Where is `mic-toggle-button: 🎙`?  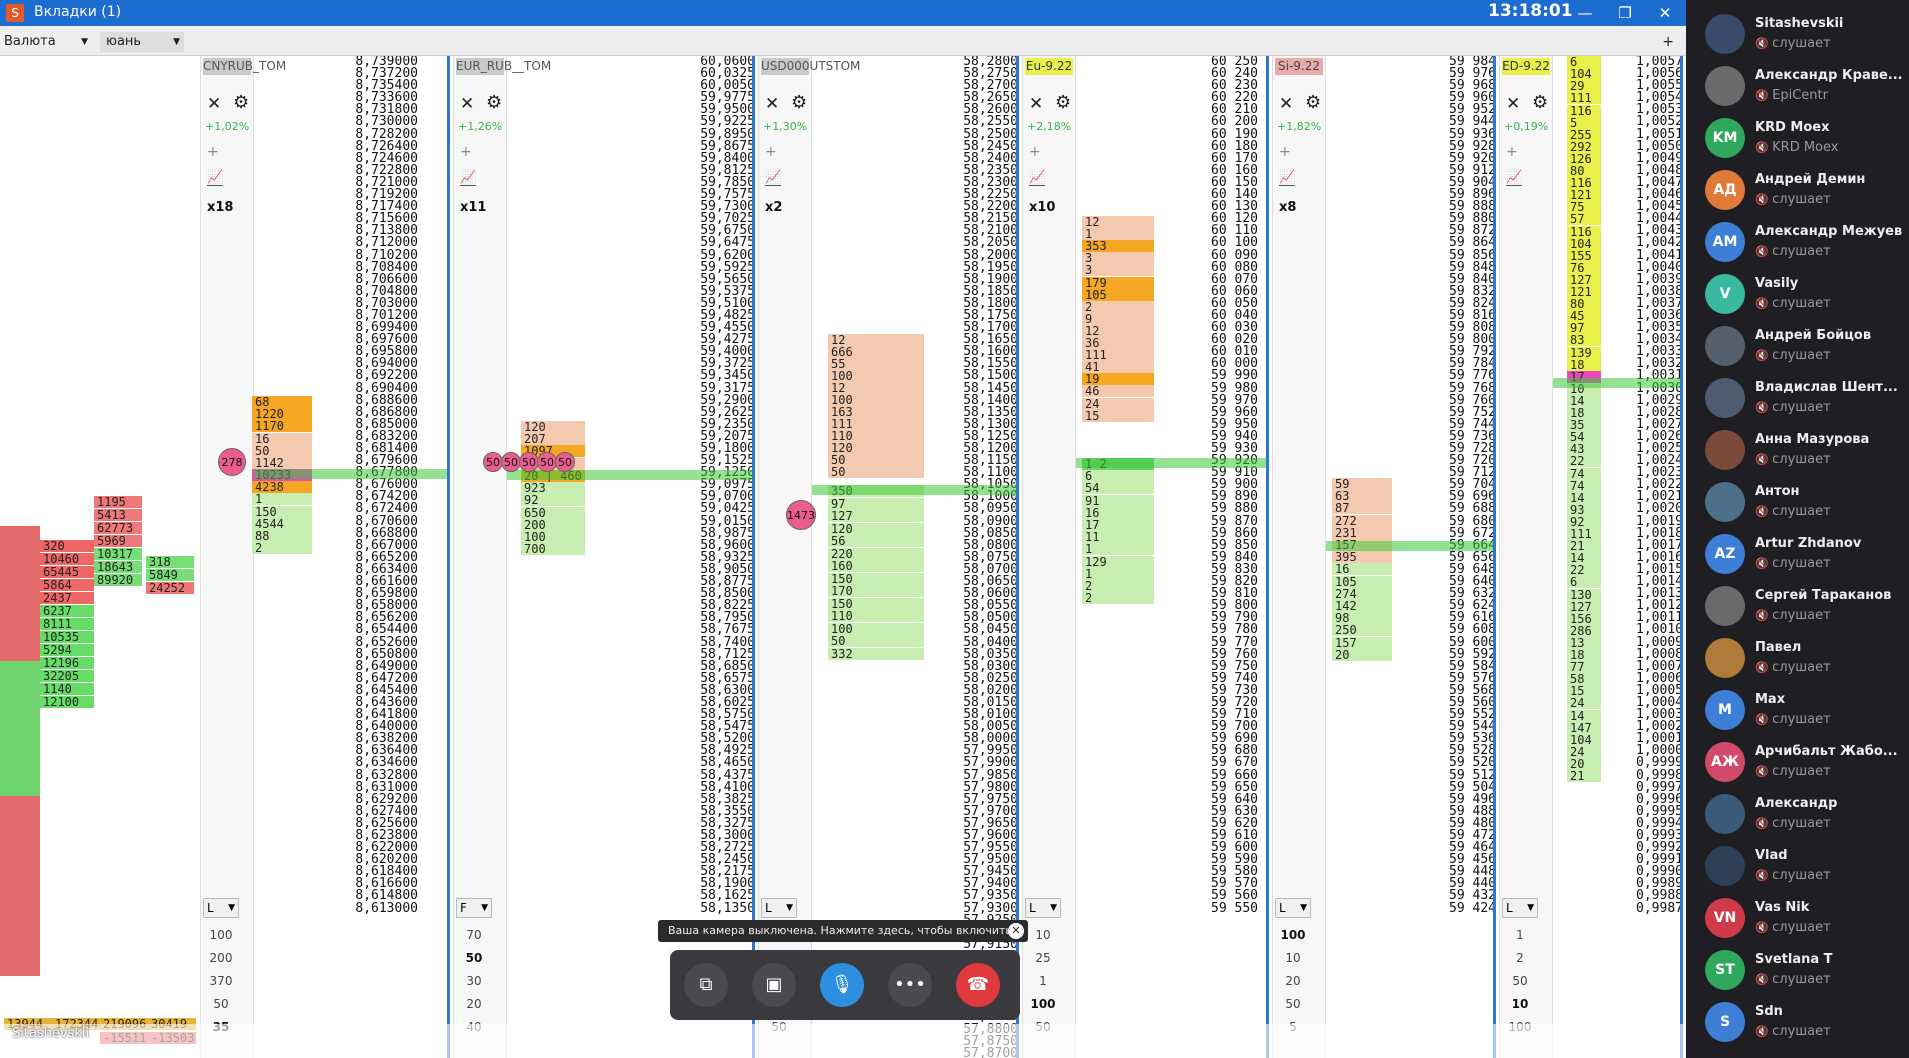 mic-toggle-button: 🎙 is located at coordinates (842, 985).